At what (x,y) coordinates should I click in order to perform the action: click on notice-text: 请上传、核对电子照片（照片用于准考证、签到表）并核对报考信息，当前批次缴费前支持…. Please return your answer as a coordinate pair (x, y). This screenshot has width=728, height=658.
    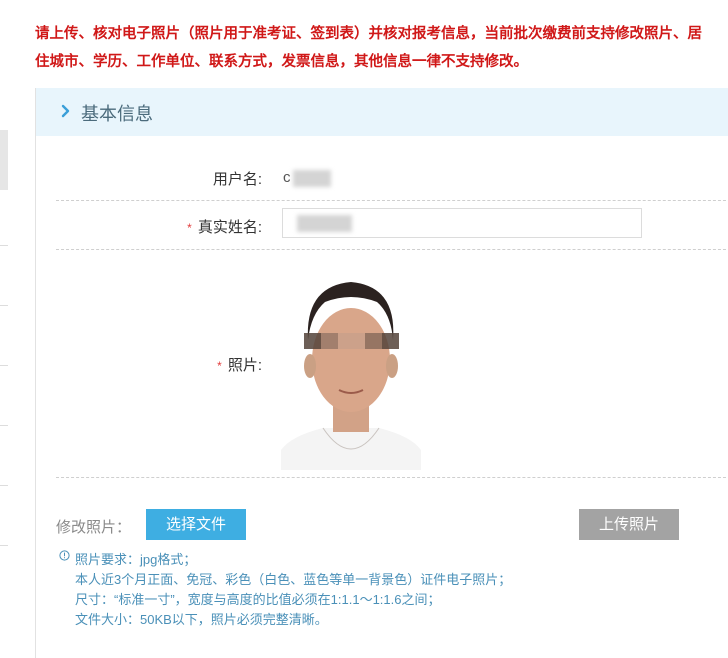
    Looking at the image, I should click on (381, 48).